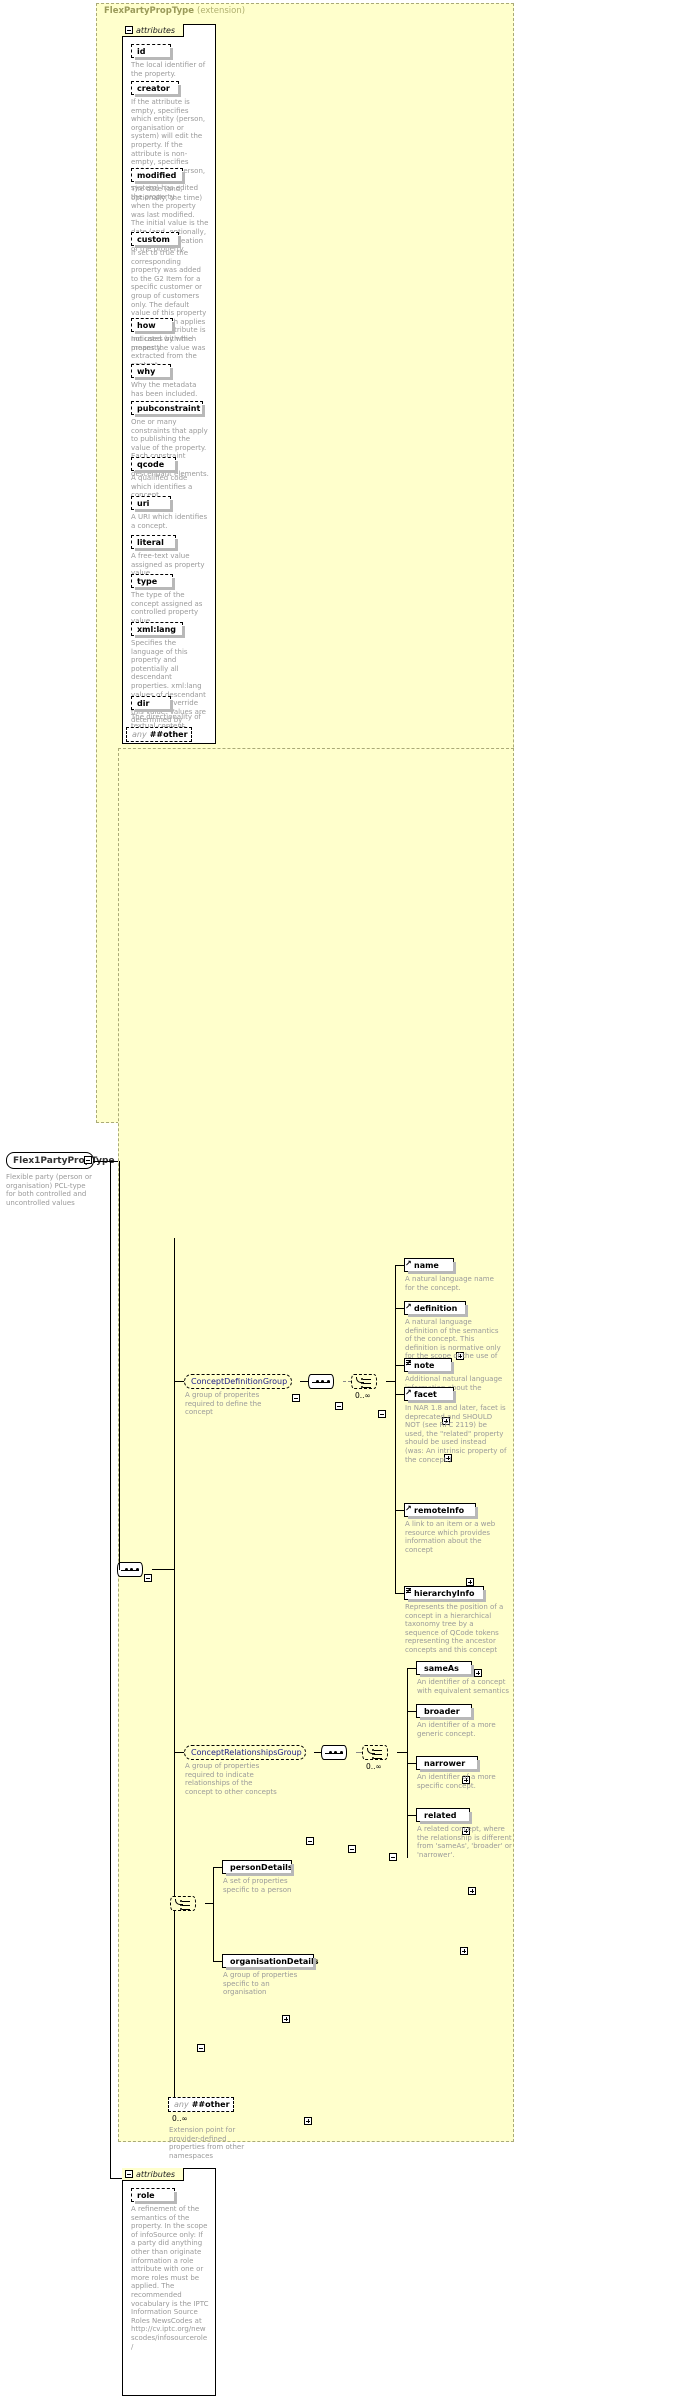 This screenshot has height=2399, width=692. Describe the element at coordinates (449, 1283) in the screenshot. I see `element-annotation-name: A natural language name for the concept.` at that location.